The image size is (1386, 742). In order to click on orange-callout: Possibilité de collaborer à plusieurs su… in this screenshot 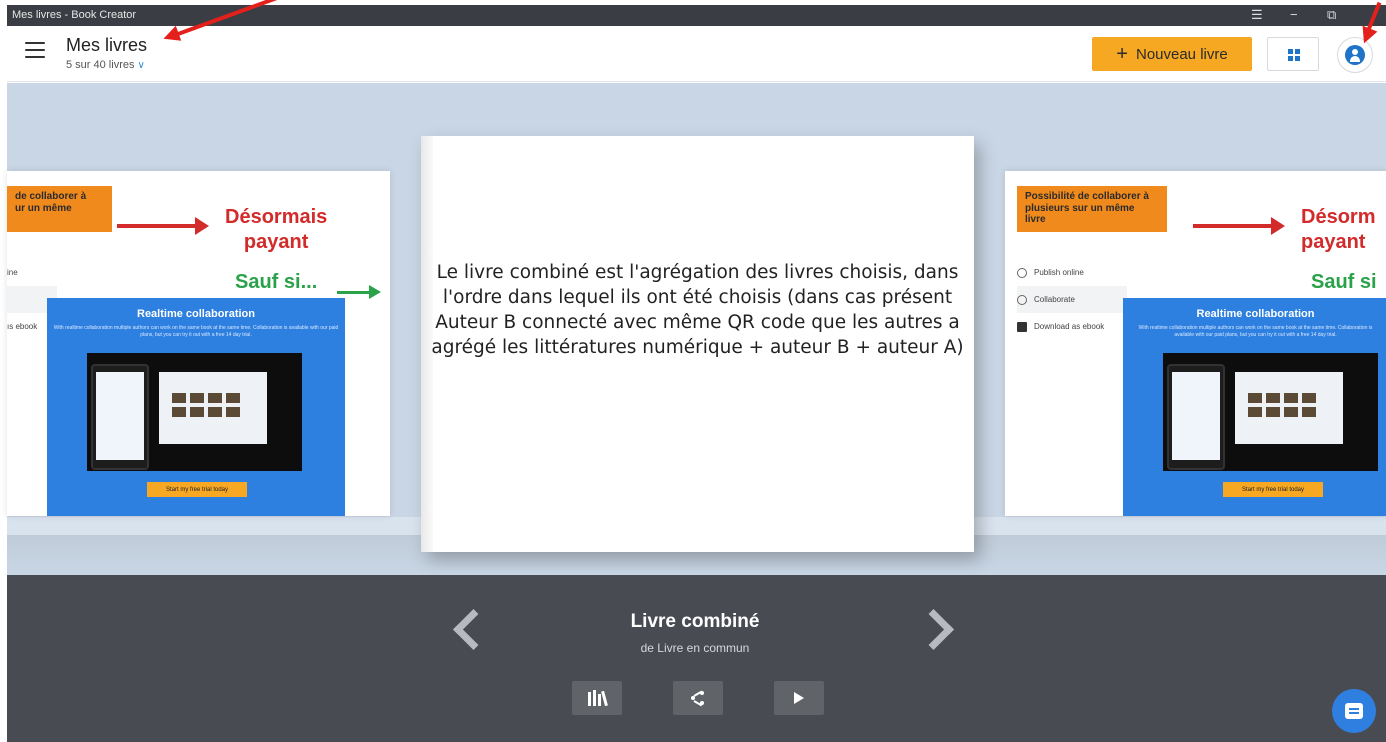, I will do `click(1092, 209)`.